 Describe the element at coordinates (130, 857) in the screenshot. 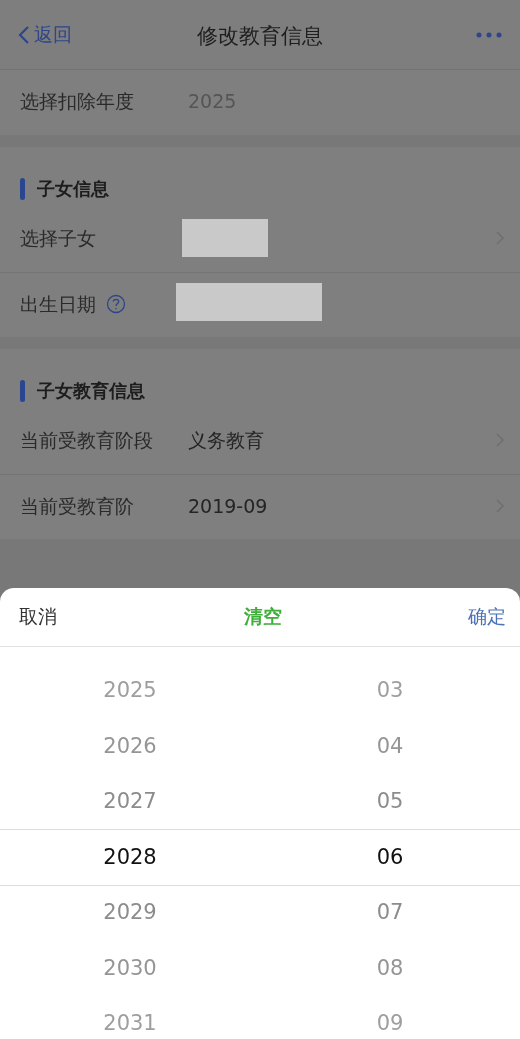

I see `year-option: 2028` at that location.